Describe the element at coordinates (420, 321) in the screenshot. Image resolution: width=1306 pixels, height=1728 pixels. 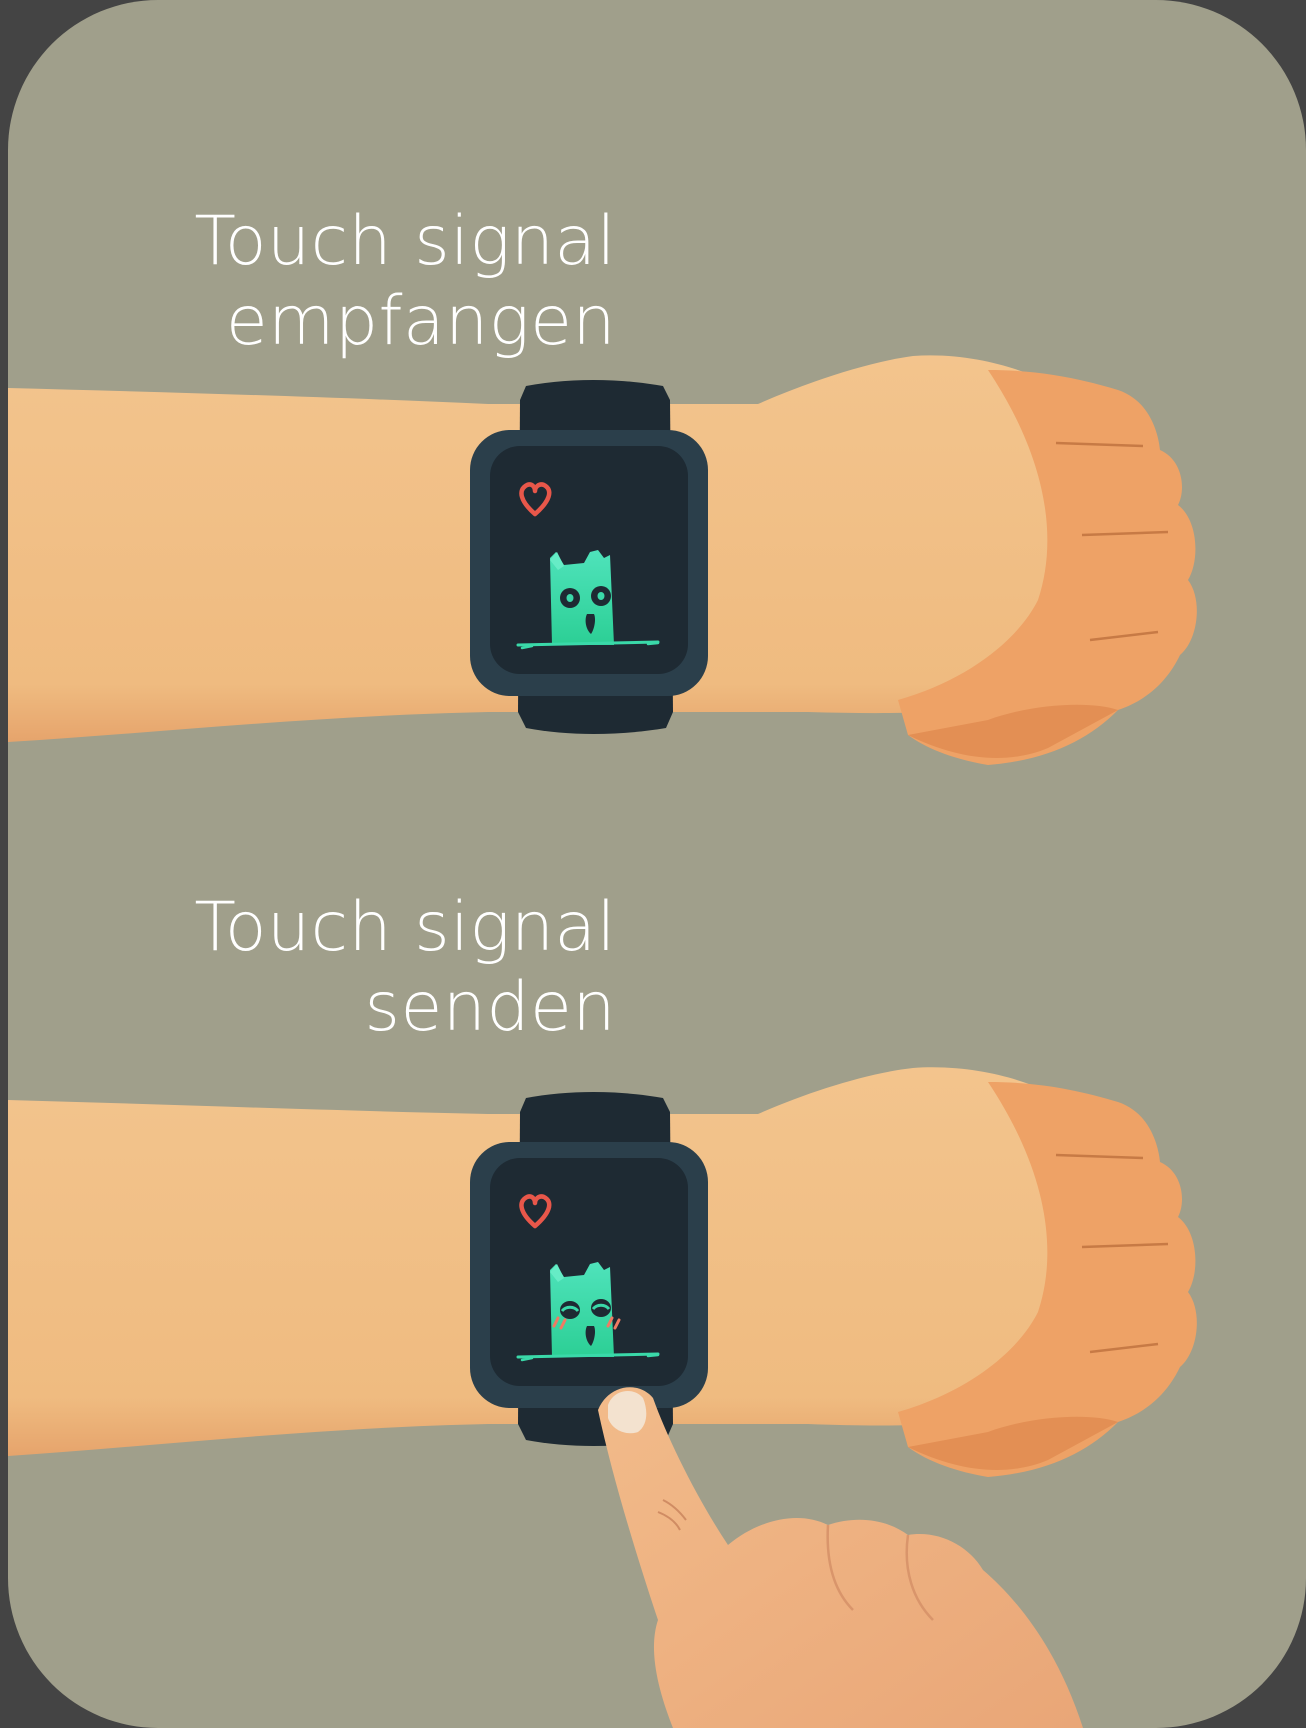
I see `caption-line-2: empfangen` at that location.